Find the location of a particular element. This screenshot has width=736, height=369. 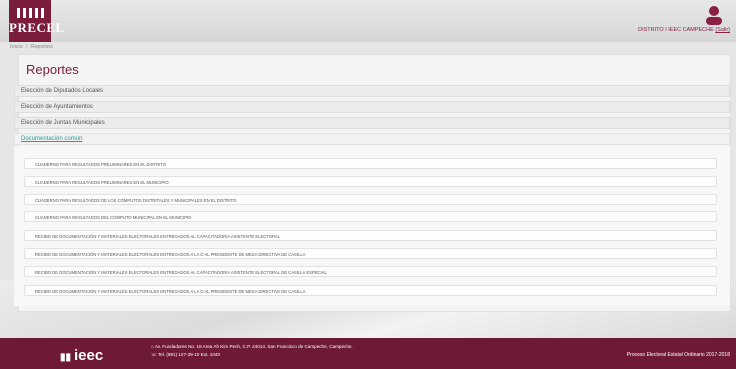

page-title: Reportes is located at coordinates (52, 69).